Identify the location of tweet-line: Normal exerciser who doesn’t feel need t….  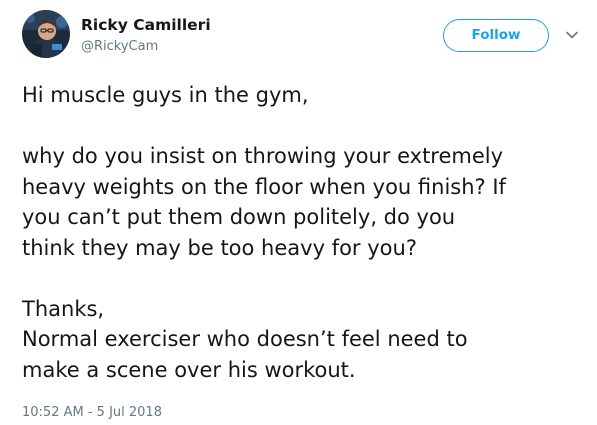
(245, 339).